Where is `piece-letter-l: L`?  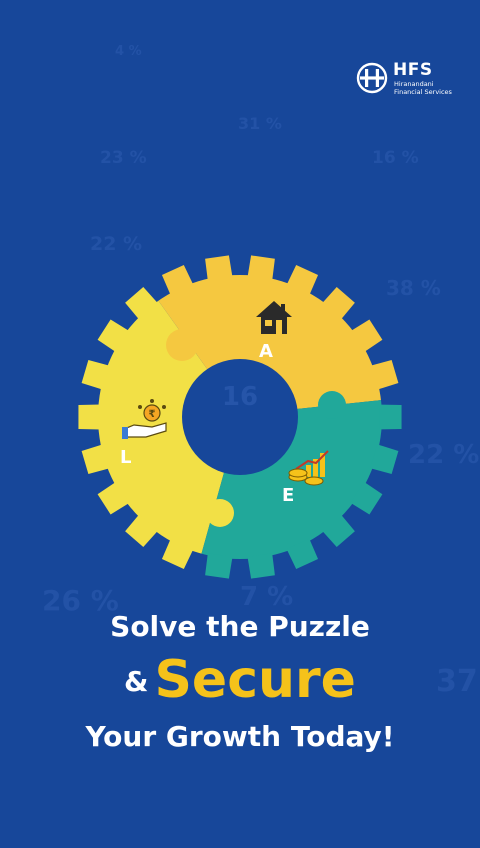
piece-letter-l: L is located at coordinates (125, 457).